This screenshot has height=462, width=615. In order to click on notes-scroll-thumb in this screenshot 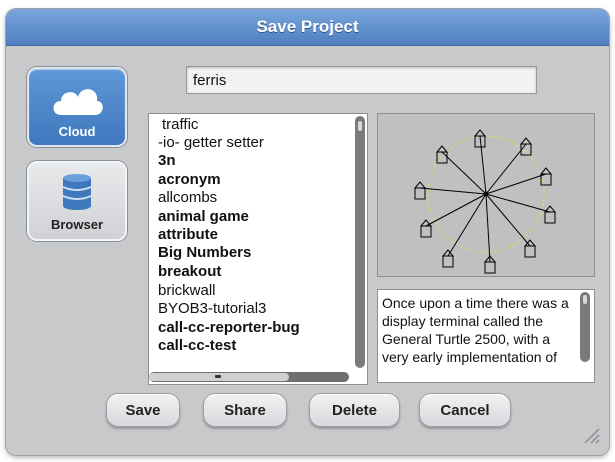, I will do `click(585, 327)`.